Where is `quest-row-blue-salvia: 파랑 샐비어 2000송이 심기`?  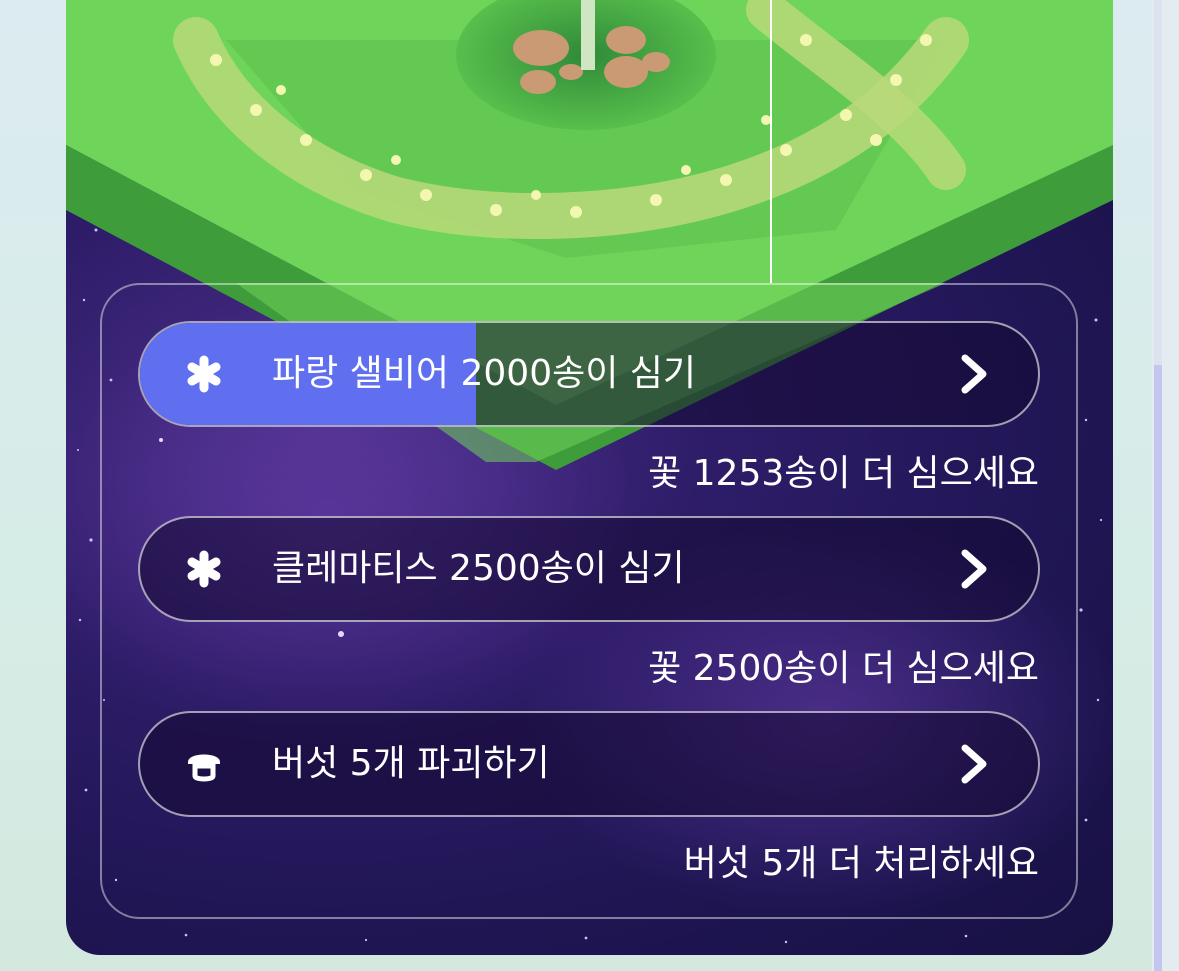
quest-row-blue-salvia: 파랑 샐비어 2000송이 심기 is located at coordinates (589, 374).